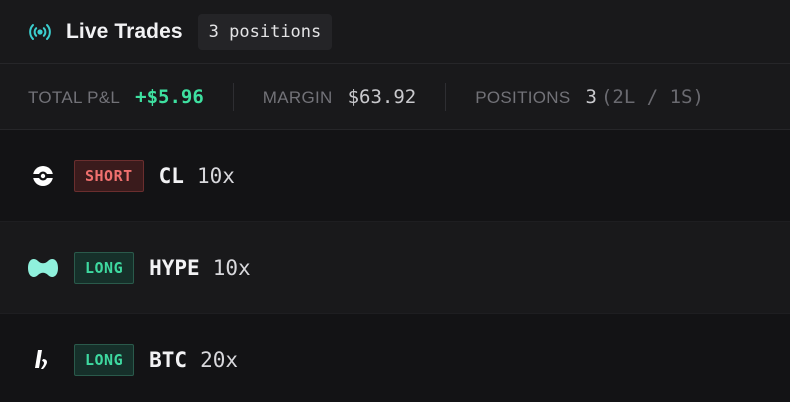 The width and height of the screenshot is (790, 402). I want to click on margin-stat: MARGIN $63.92, so click(339, 97).